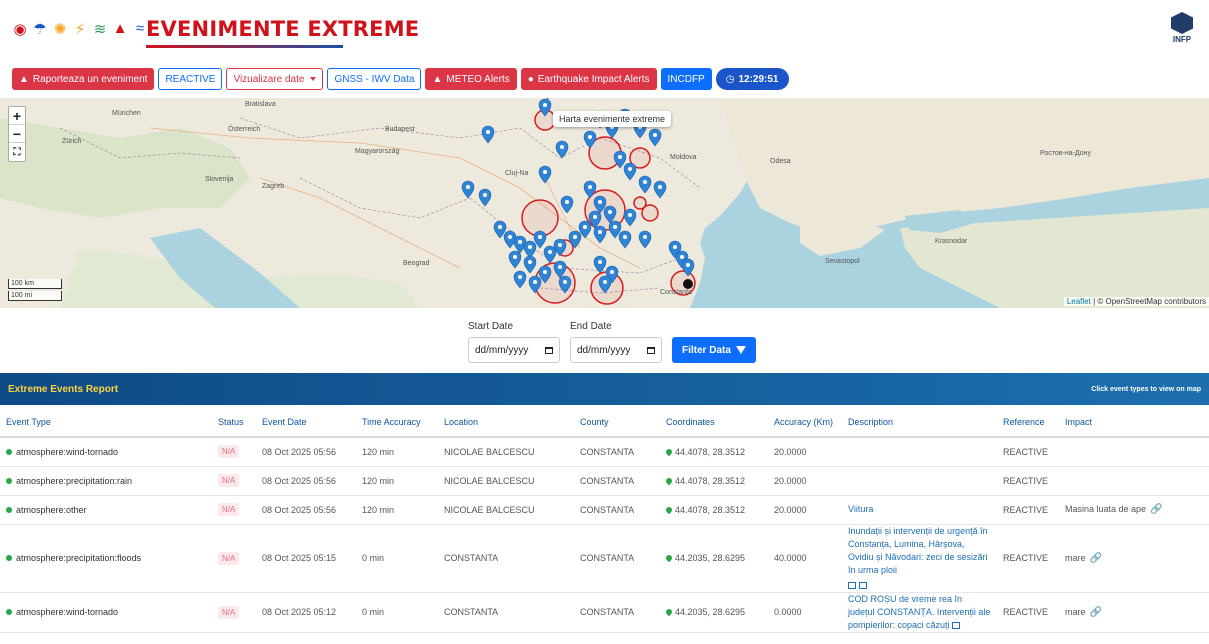  I want to click on report-event-button: ▲ Raporteaza un eveniment, so click(83, 79).